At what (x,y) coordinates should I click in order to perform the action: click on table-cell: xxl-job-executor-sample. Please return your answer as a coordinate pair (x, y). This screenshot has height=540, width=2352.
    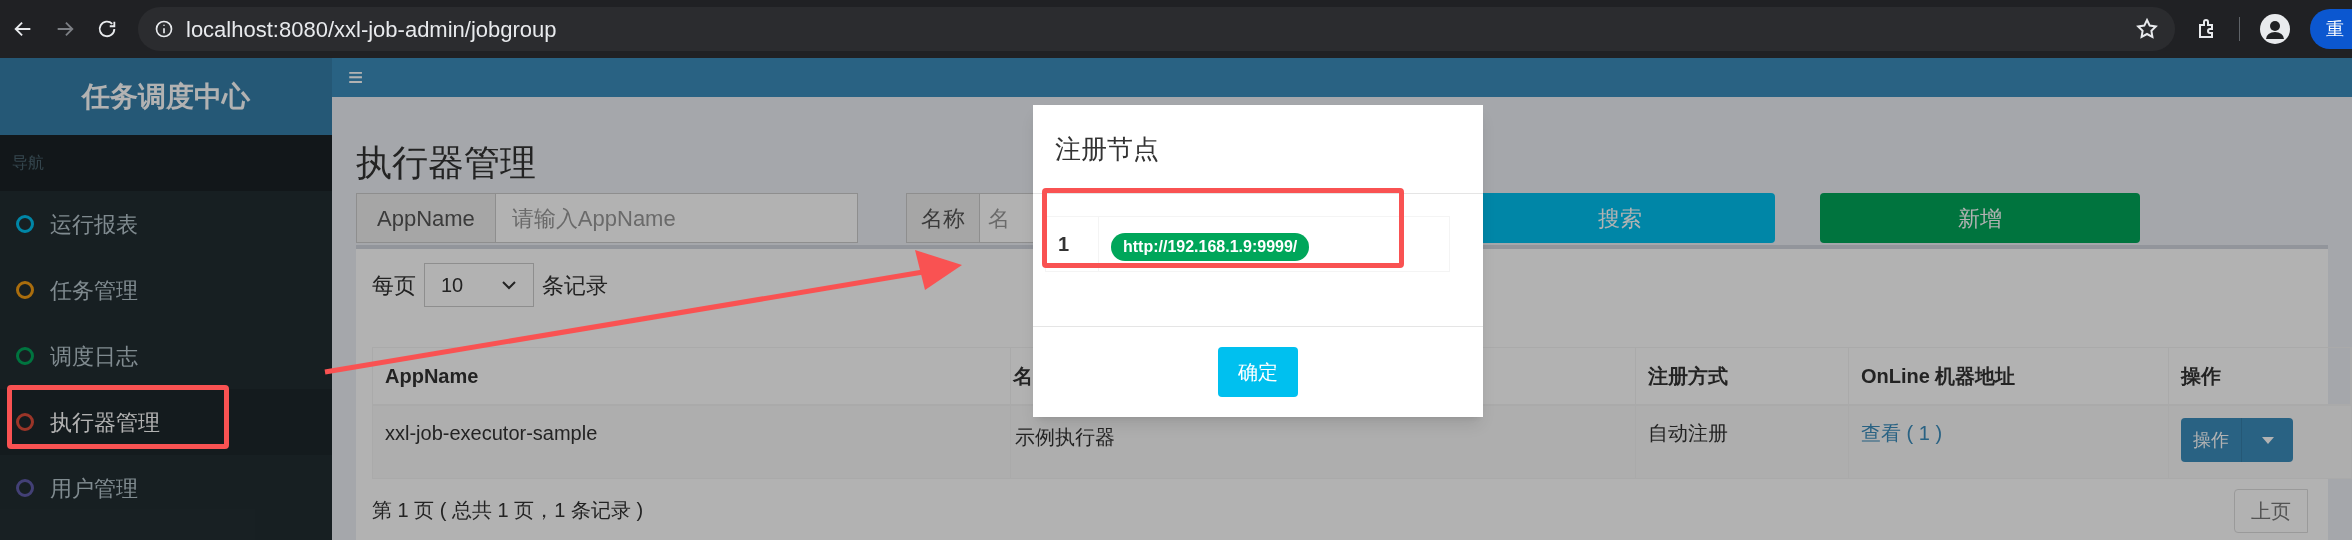
    Looking at the image, I should click on (692, 442).